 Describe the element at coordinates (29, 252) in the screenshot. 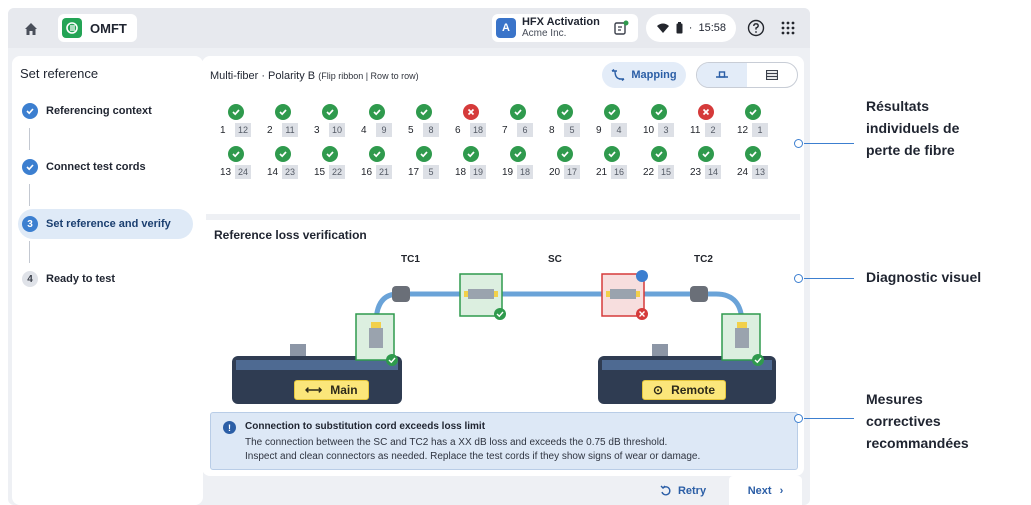

I see `step-connector` at that location.